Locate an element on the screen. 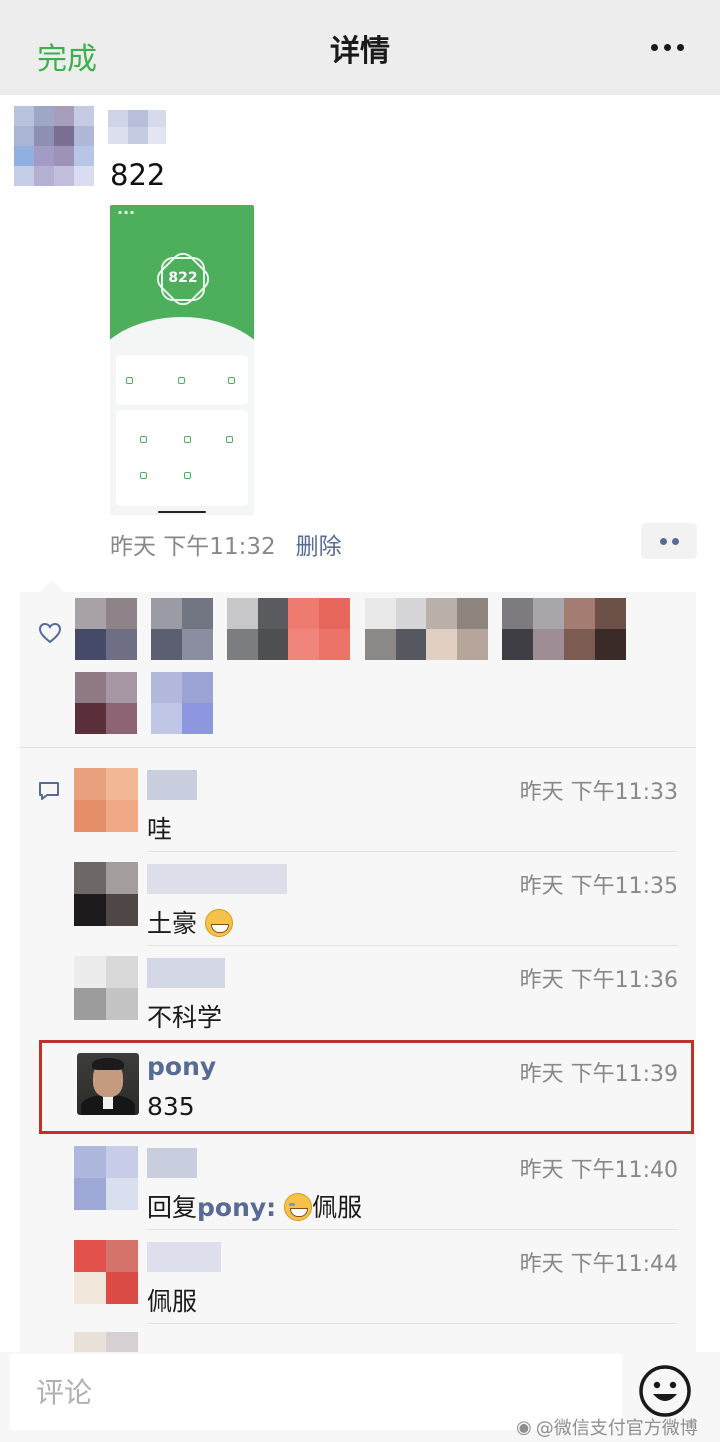 The image size is (720, 1442). reply-prefix: 回复 is located at coordinates (172, 1207).